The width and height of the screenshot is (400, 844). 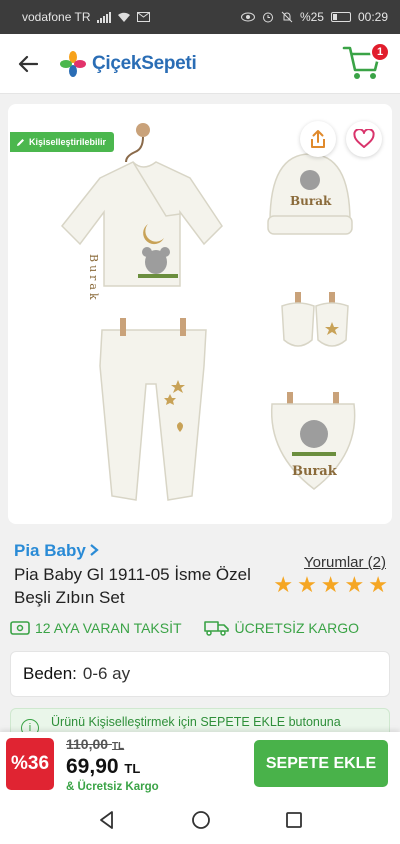 I want to click on chevron-right-icon, so click(x=94, y=550).